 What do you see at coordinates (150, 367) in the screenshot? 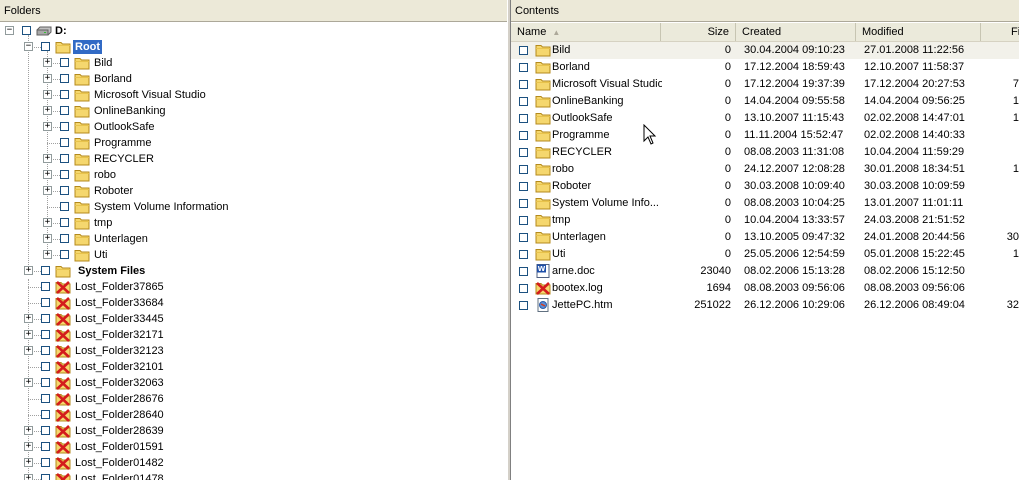
I see `tree-item-lost-folder32101: Lost_Folder32101` at bounding box center [150, 367].